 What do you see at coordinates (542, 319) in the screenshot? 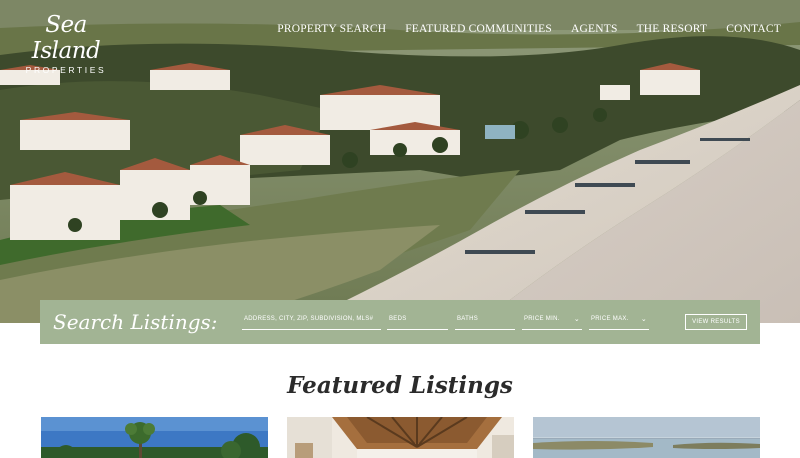
I see `price-min-label: PRICE MIN.` at bounding box center [542, 319].